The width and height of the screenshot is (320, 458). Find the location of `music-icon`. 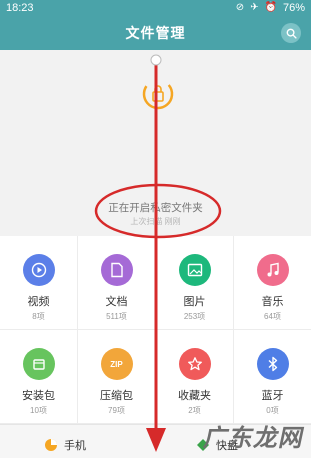

music-icon is located at coordinates (272, 270).